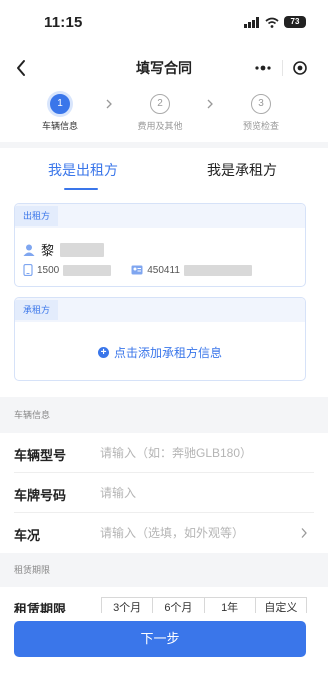  I want to click on wifi-icon, so click(272, 22).